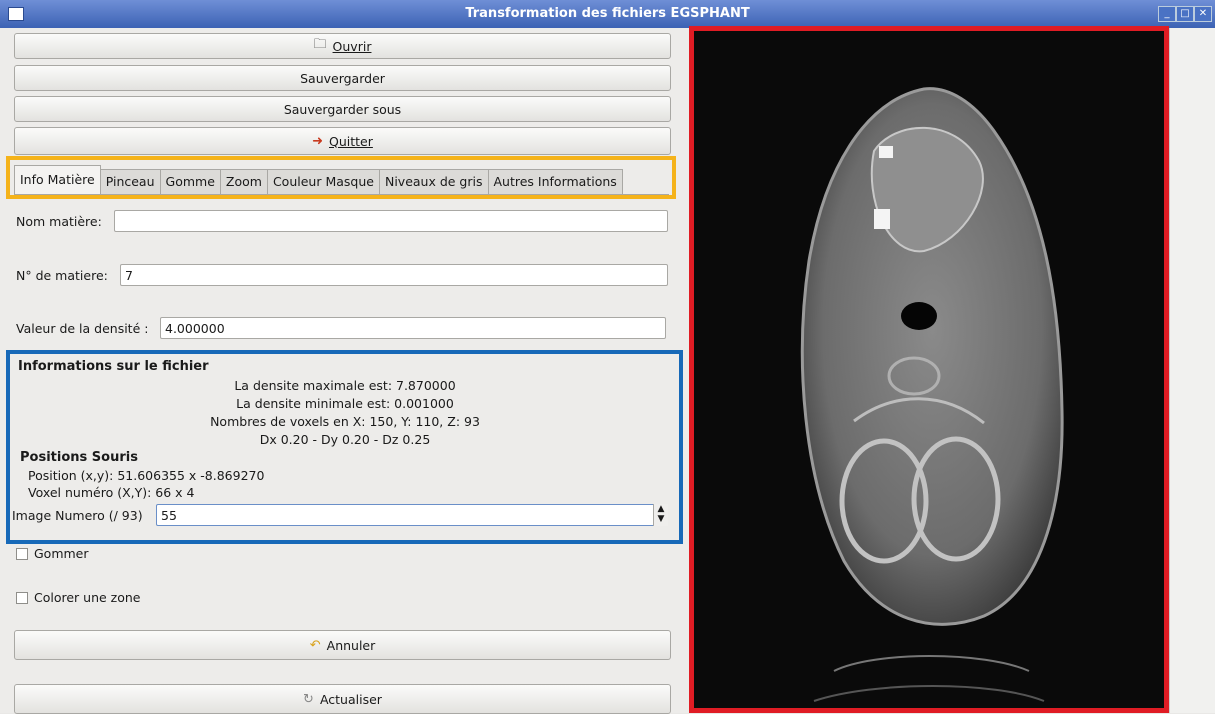  Describe the element at coordinates (52, 553) in the screenshot. I see `erase-checkbox: Gommer` at that location.